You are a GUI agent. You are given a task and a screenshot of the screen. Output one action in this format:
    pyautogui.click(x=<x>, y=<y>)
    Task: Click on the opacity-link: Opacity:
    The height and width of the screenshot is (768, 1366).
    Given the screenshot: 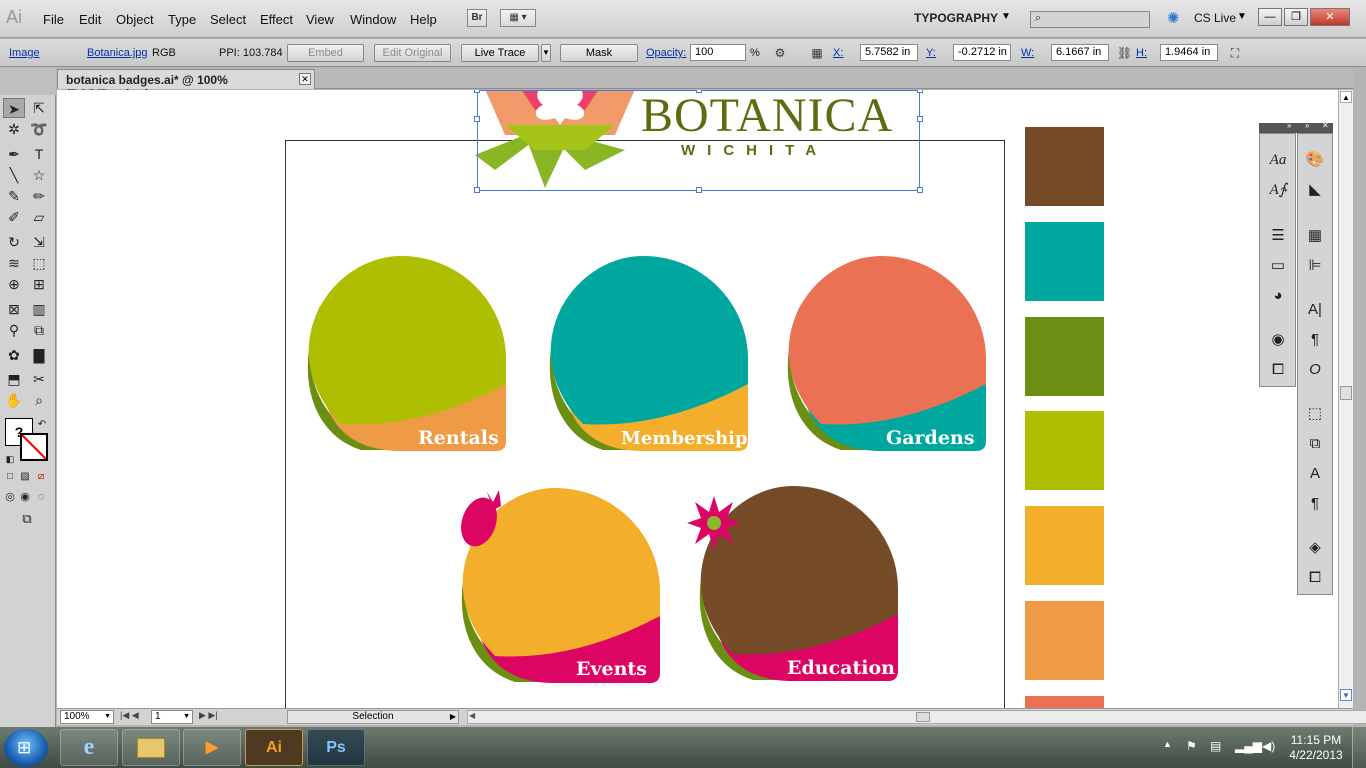 What is the action you would take?
    pyautogui.click(x=666, y=53)
    